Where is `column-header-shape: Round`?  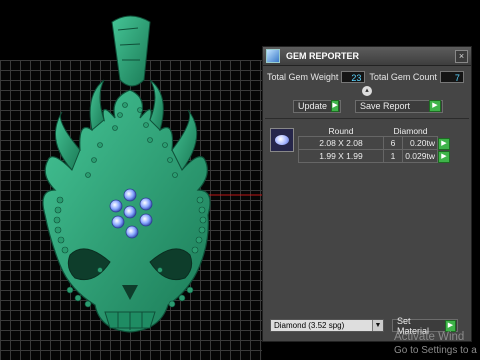 column-header-shape: Round is located at coordinates (341, 130).